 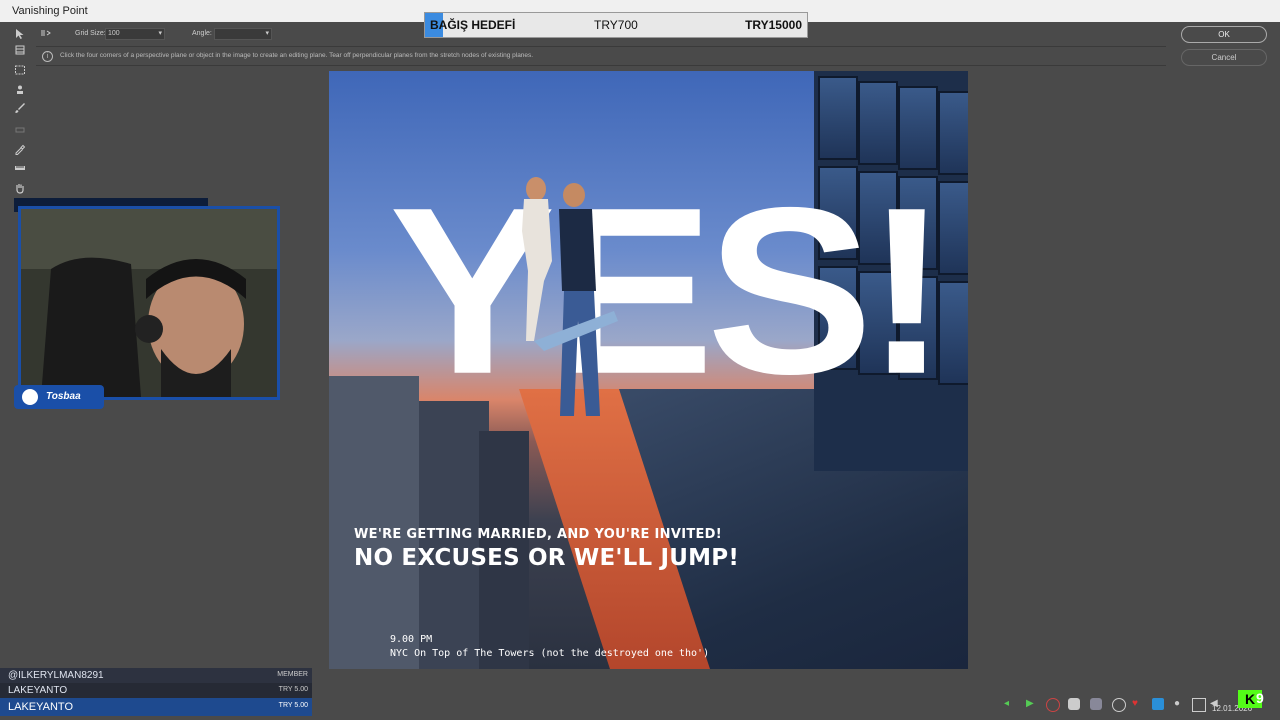 I want to click on feed-name: @ILKERYLMAN8291, so click(x=56, y=675).